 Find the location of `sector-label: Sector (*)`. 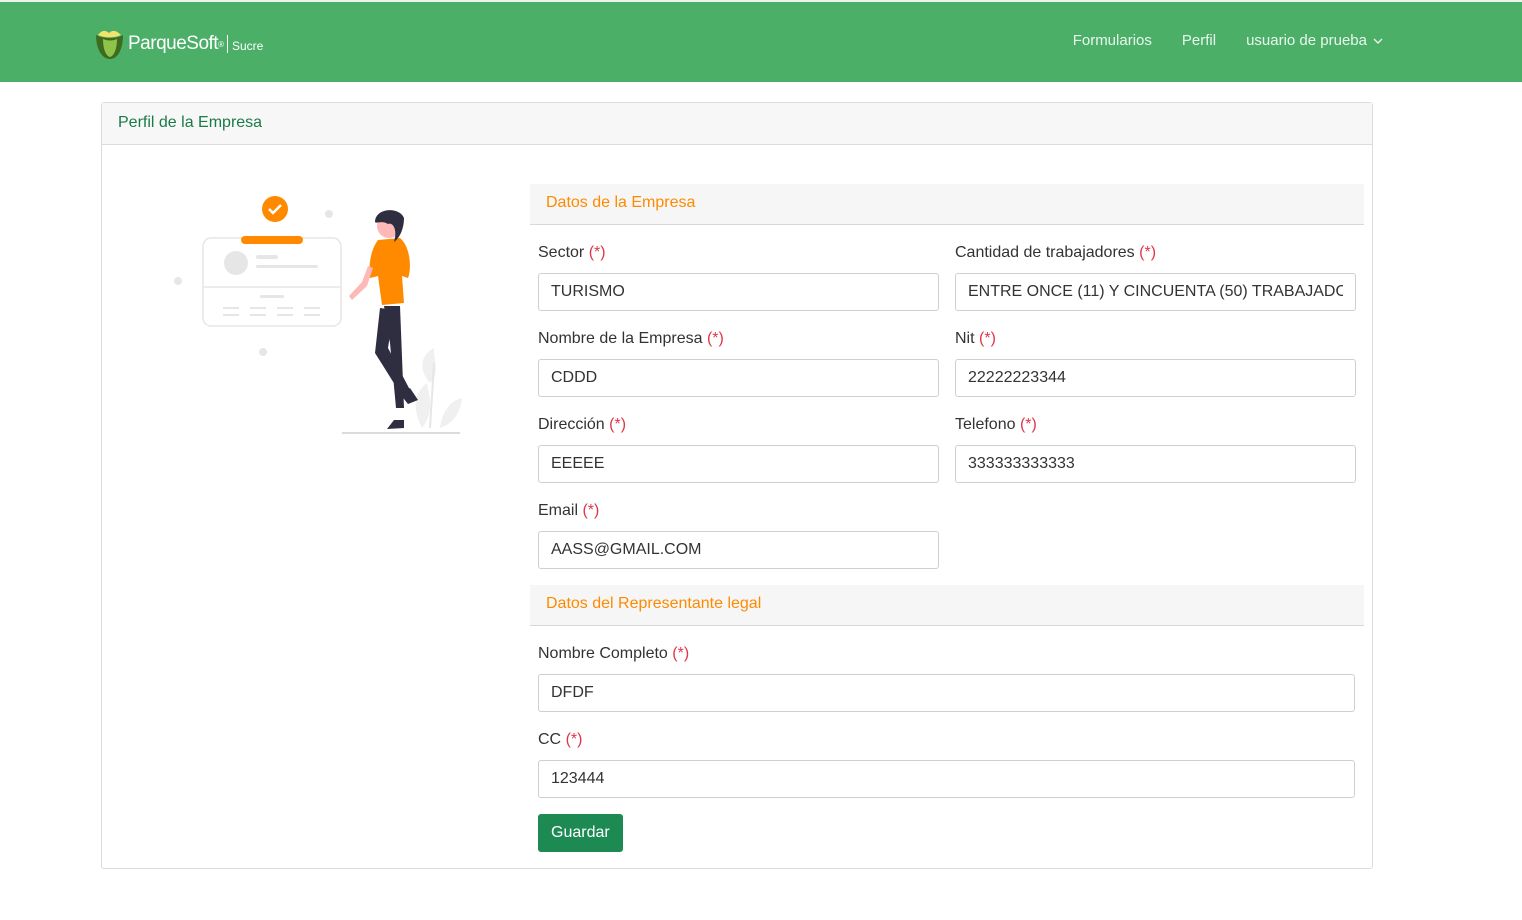

sector-label: Sector (*) is located at coordinates (572, 252).